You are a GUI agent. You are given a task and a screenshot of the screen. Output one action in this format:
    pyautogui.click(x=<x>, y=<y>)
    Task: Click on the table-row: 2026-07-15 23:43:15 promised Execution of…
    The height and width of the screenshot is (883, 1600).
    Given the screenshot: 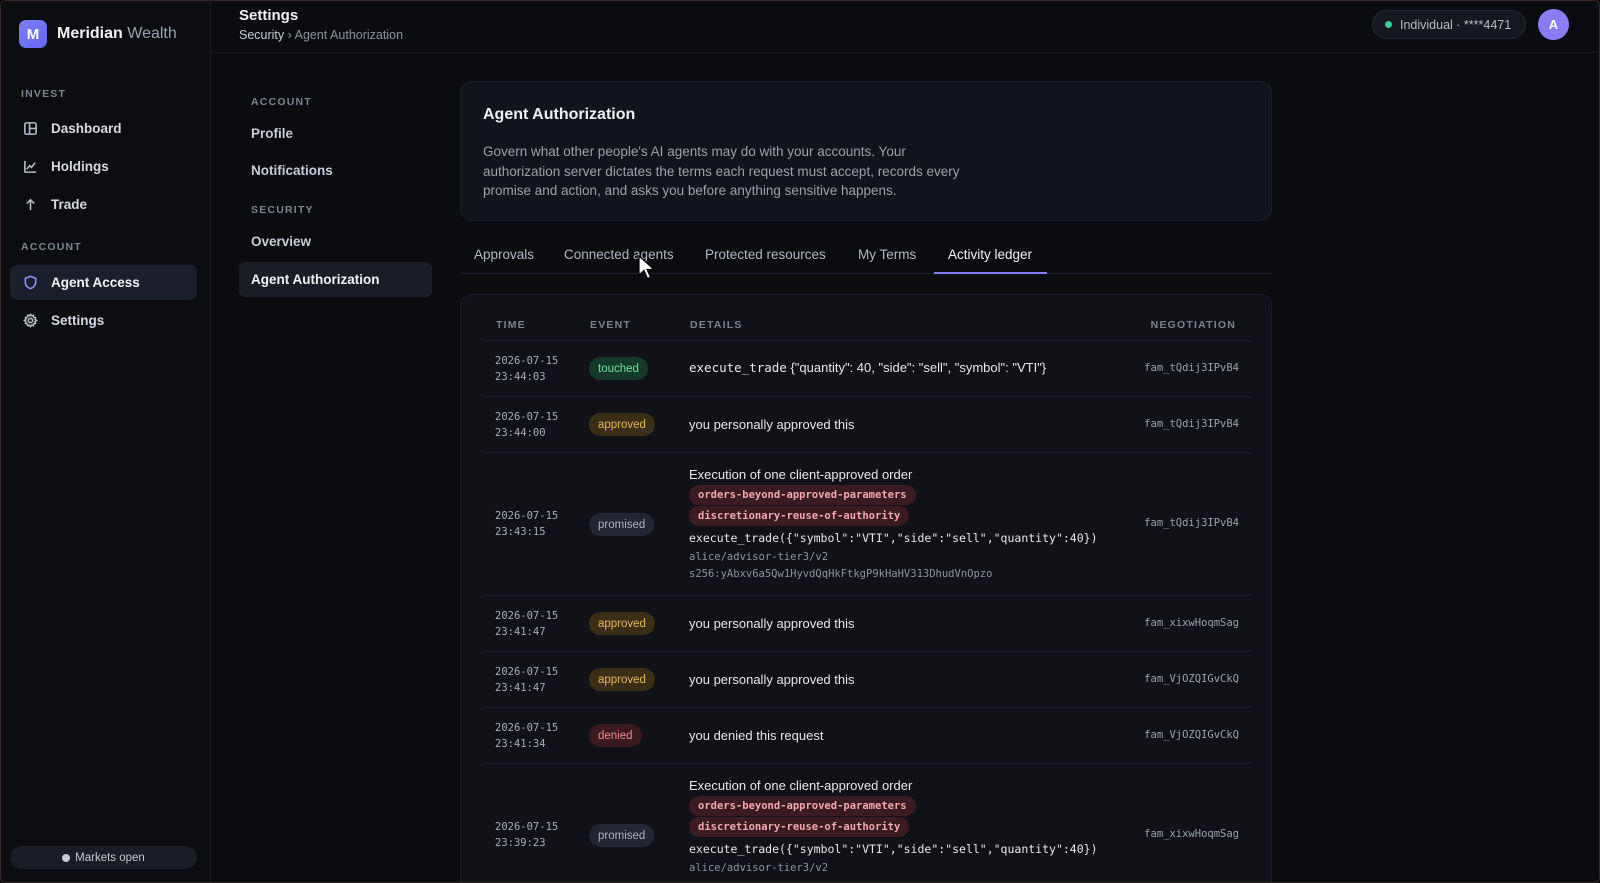 What is the action you would take?
    pyautogui.click(x=867, y=523)
    